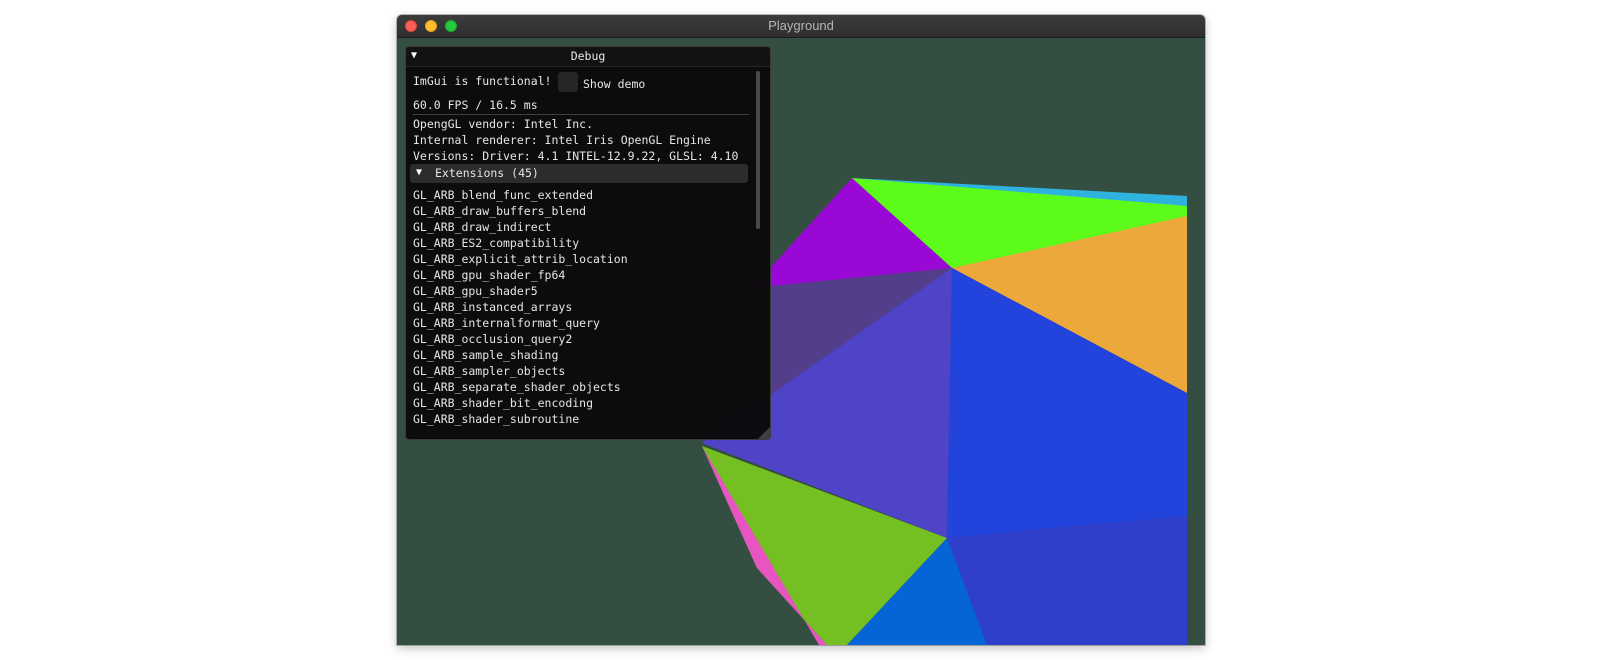  I want to click on vendor-text: OpengGL vendor: Intel Inc., so click(503, 124).